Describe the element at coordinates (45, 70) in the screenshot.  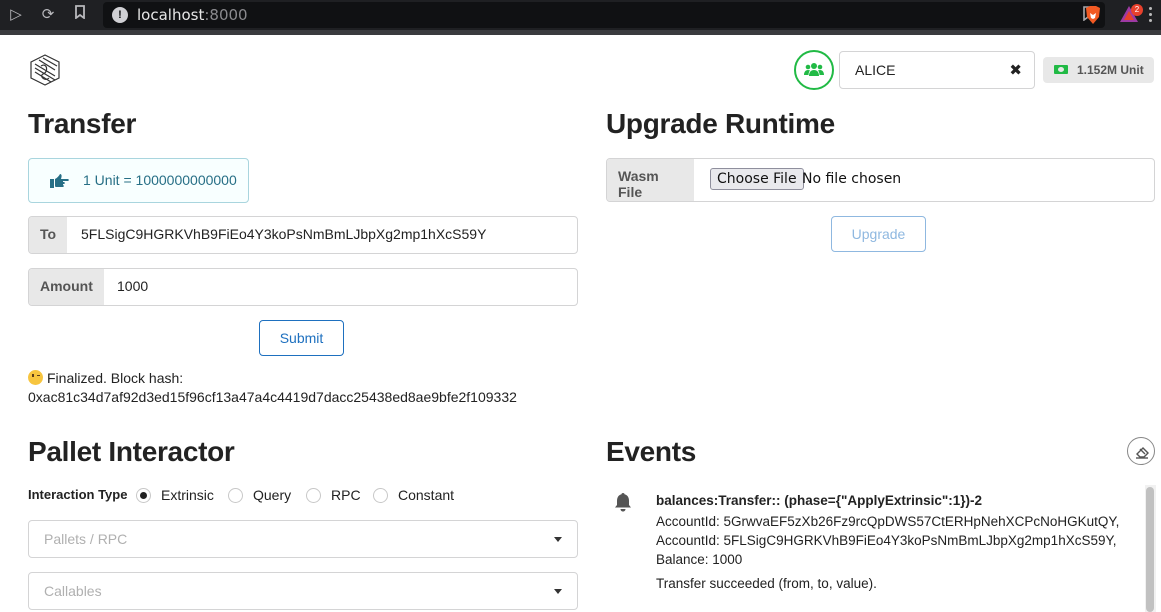
I see `substrate-logo-icon` at that location.